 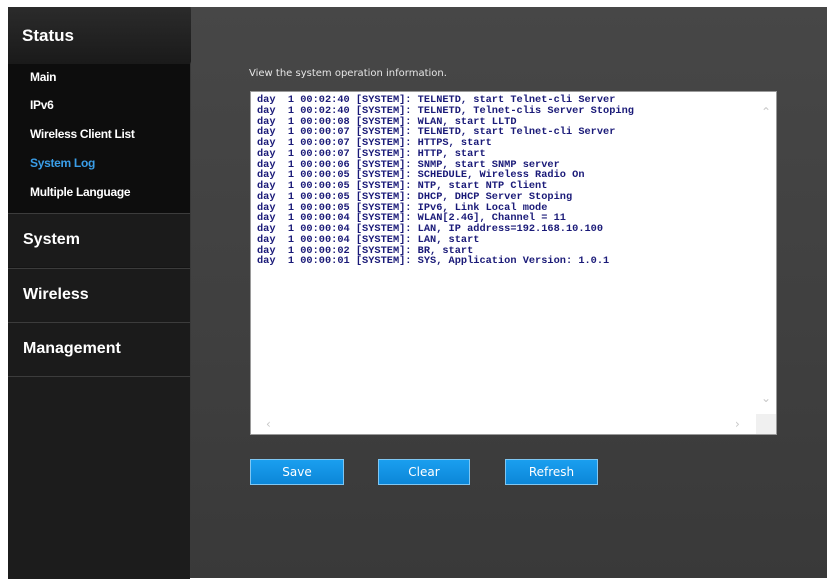 I want to click on sidebar-section-management-label: Management, so click(x=72, y=348).